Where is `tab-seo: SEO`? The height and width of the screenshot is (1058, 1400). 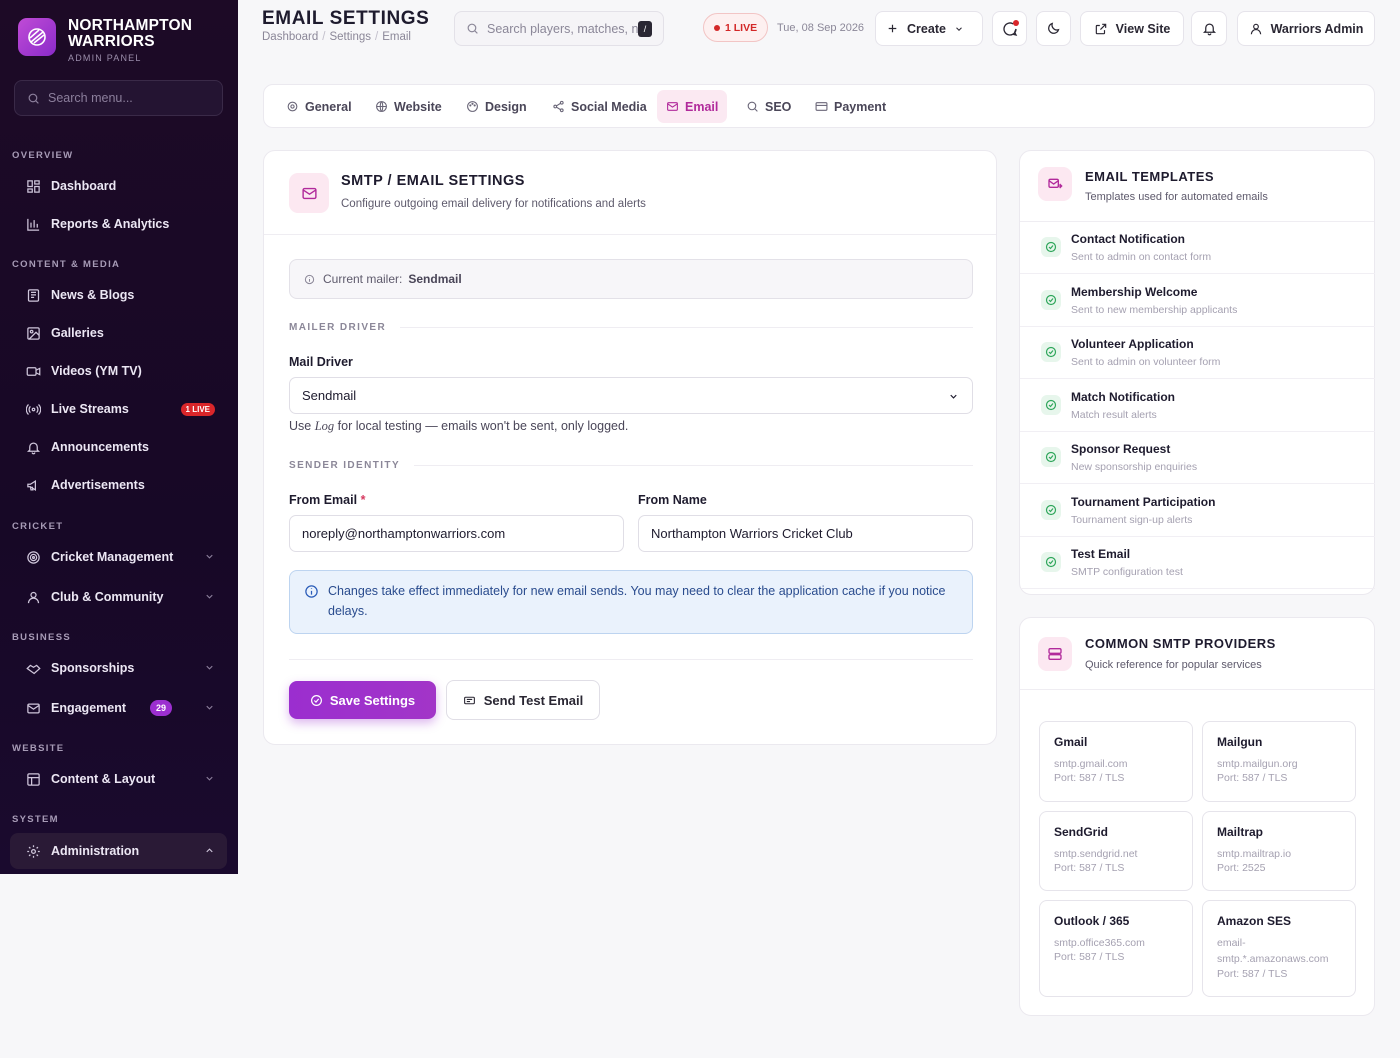 tab-seo: SEO is located at coordinates (768, 106).